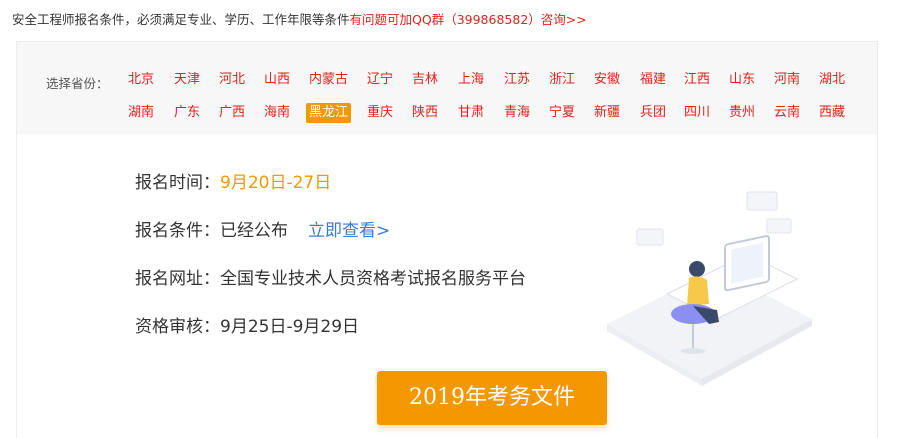  What do you see at coordinates (254, 231) in the screenshot?
I see `reg-condition-value: 已经公布` at bounding box center [254, 231].